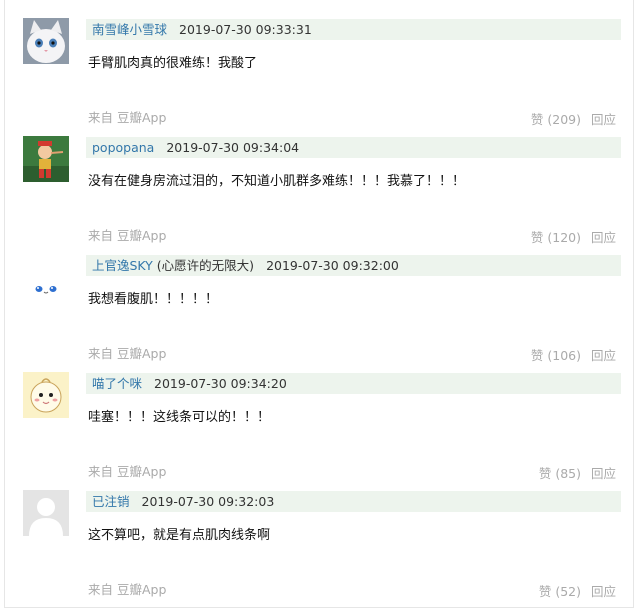 This screenshot has width=640, height=611. Describe the element at coordinates (353, 501) in the screenshot. I see `comment-header: 已注销 2019-07-30 09:32:03` at that location.